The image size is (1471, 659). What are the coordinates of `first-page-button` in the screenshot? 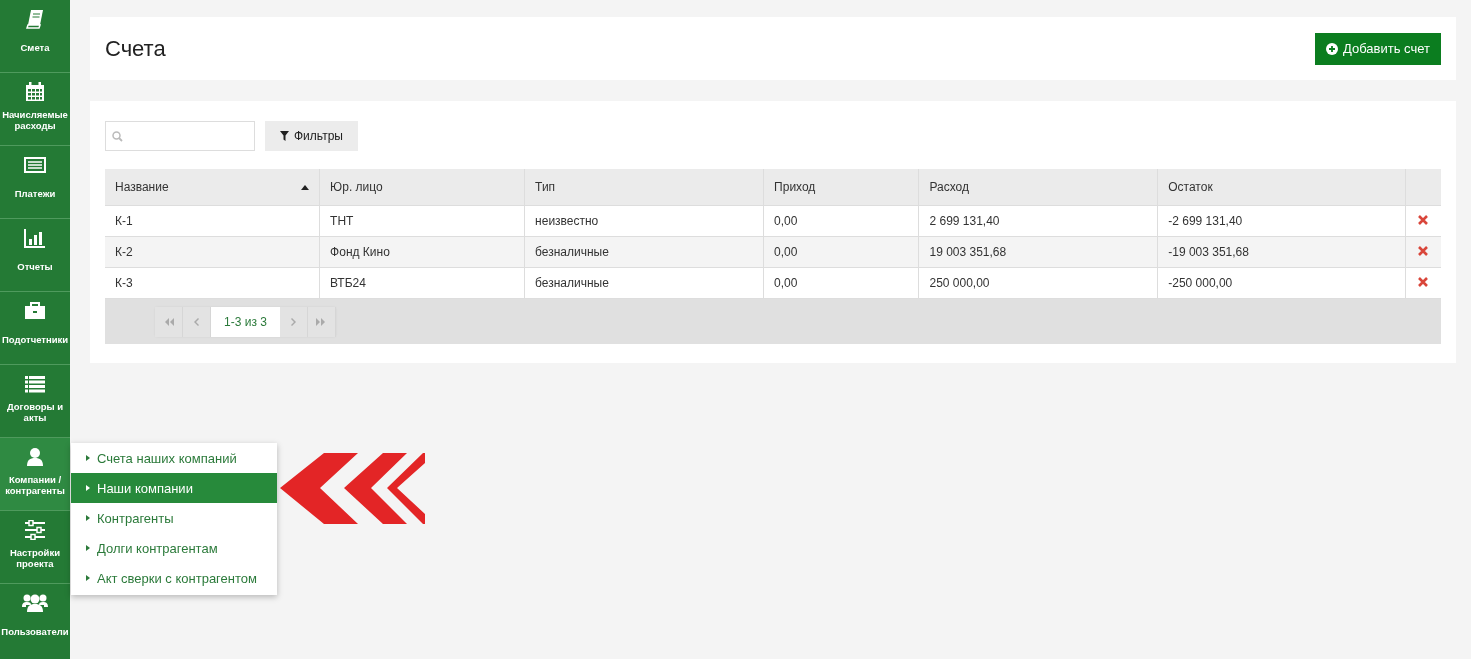 It's located at (169, 321).